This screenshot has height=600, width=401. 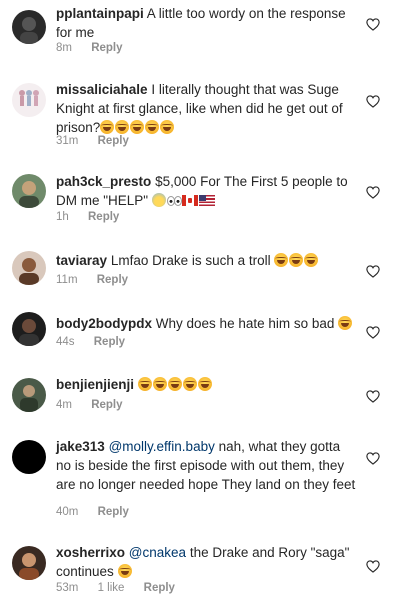 What do you see at coordinates (67, 141) in the screenshot?
I see `comment-time: 31m` at bounding box center [67, 141].